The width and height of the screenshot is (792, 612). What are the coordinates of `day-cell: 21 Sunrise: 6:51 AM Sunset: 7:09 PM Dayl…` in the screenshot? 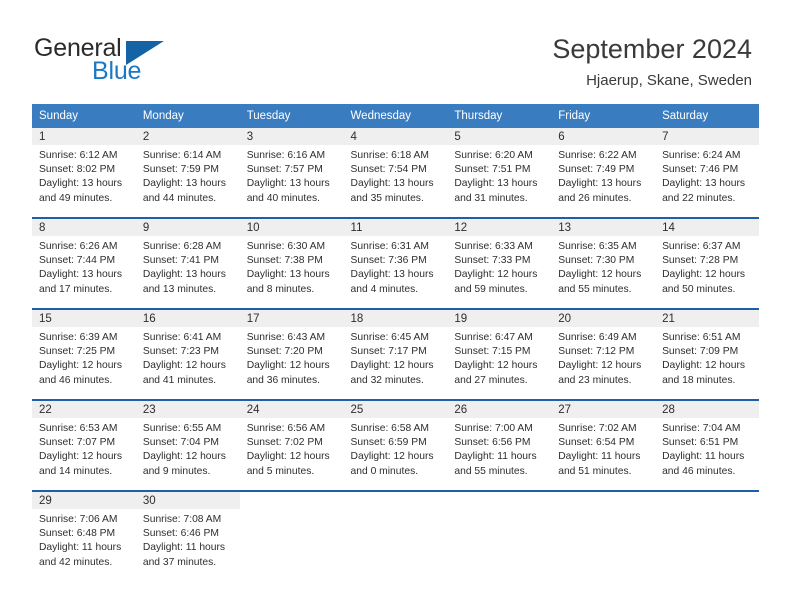 It's located at (707, 354).